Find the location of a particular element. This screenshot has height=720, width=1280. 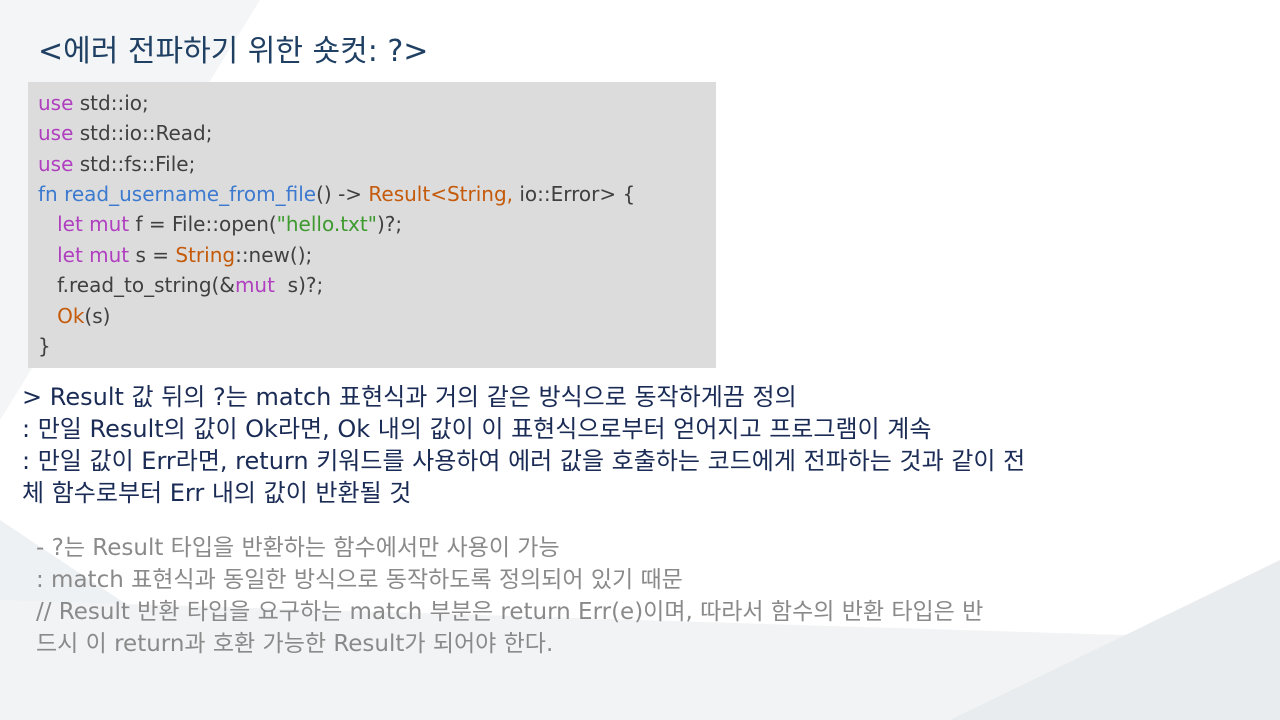

code-text: f = File::open( is located at coordinates (203, 224).